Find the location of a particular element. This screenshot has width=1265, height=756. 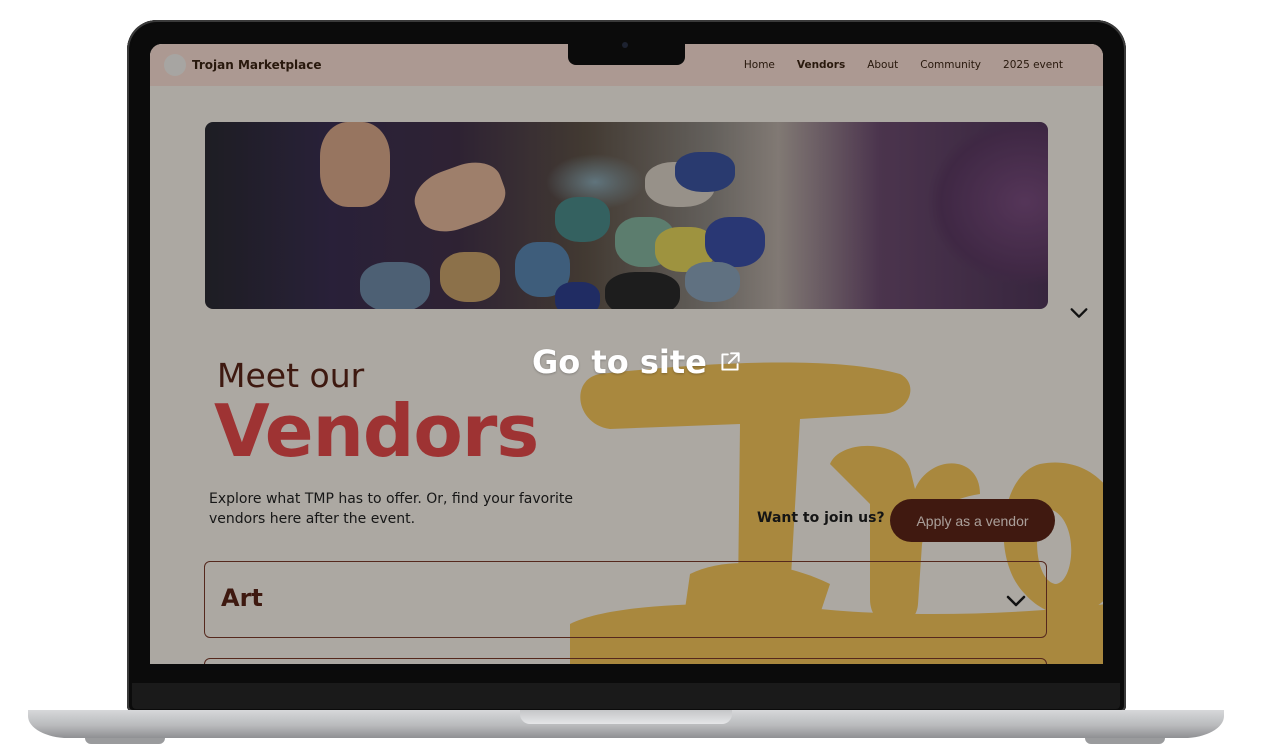

go-to-site-link: Go to site is located at coordinates (637, 362).